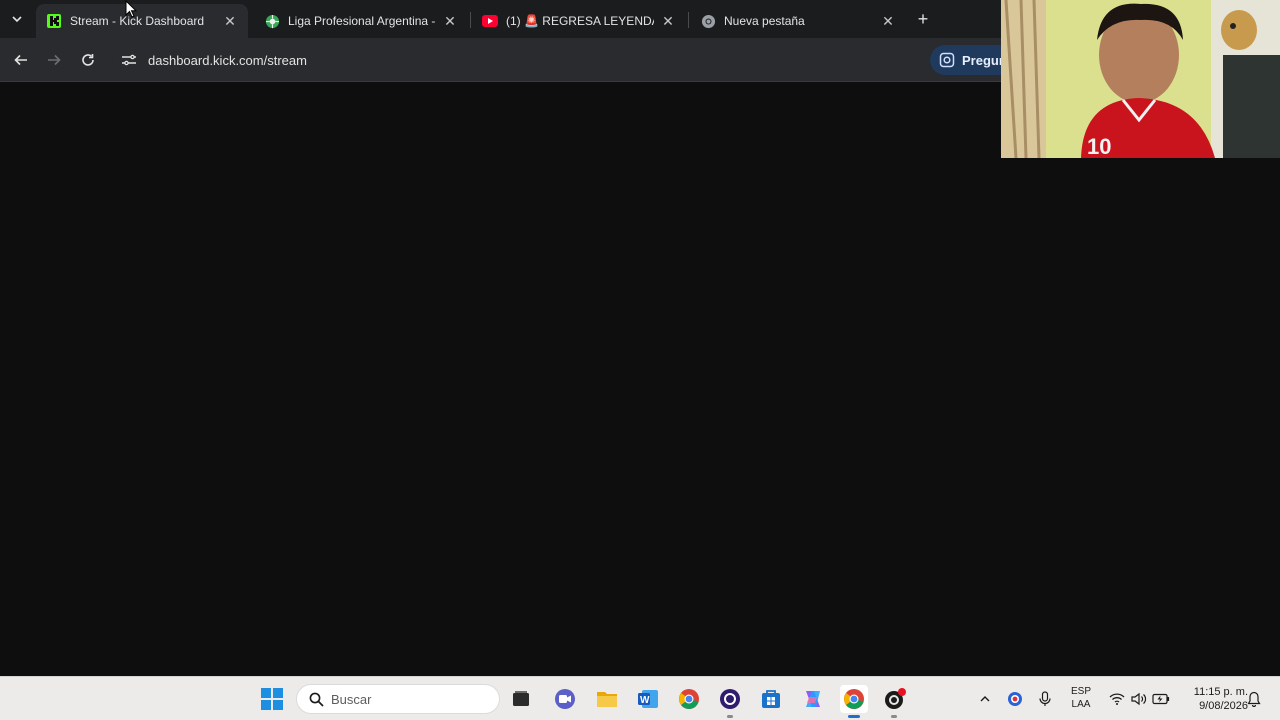  I want to click on speaker-icon, so click(1139, 699).